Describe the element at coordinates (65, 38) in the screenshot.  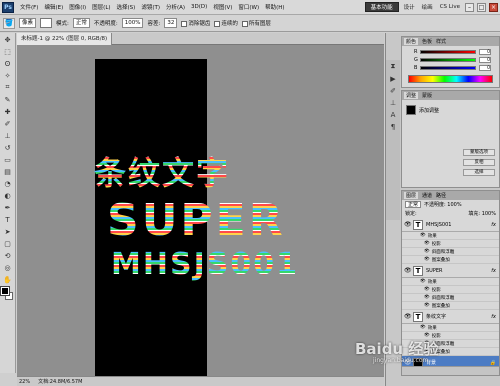
I see `document-tab: 未标题-1 @ 22% (图层 0, RGB/8)` at that location.